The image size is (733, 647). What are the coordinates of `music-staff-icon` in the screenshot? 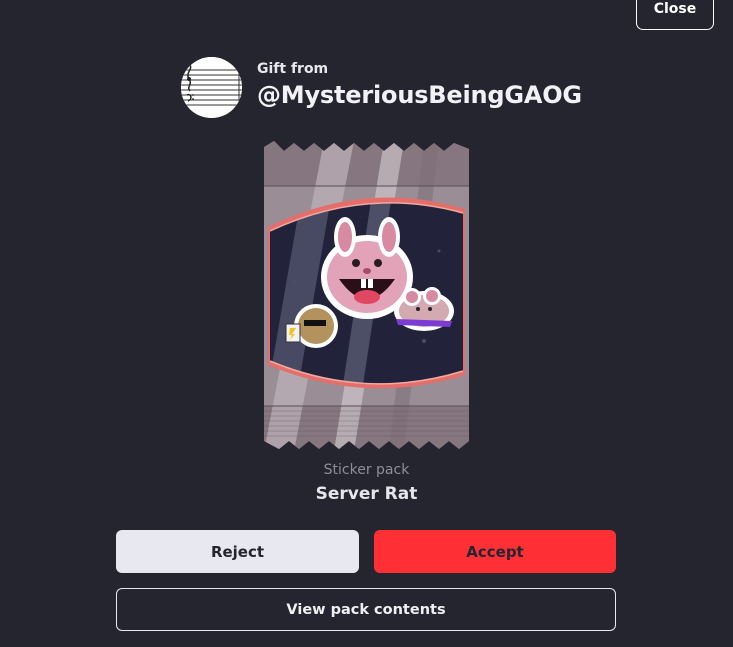 It's located at (211, 87).